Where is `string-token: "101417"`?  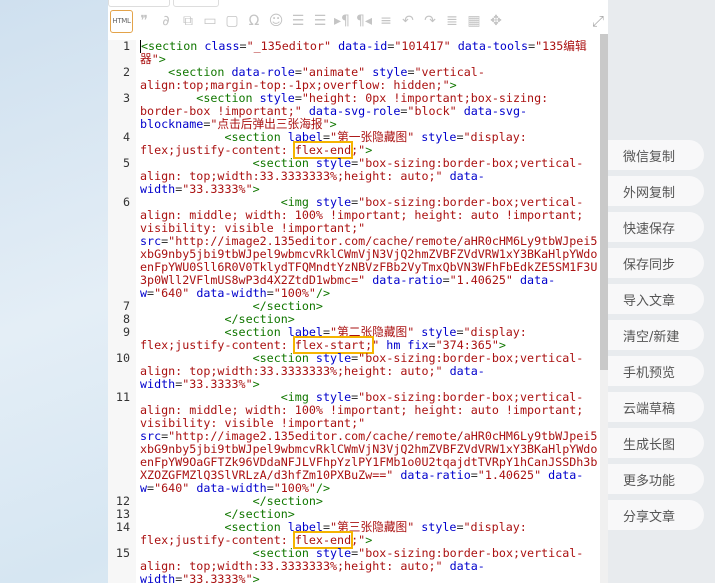
string-token: "101417" is located at coordinates (422, 46).